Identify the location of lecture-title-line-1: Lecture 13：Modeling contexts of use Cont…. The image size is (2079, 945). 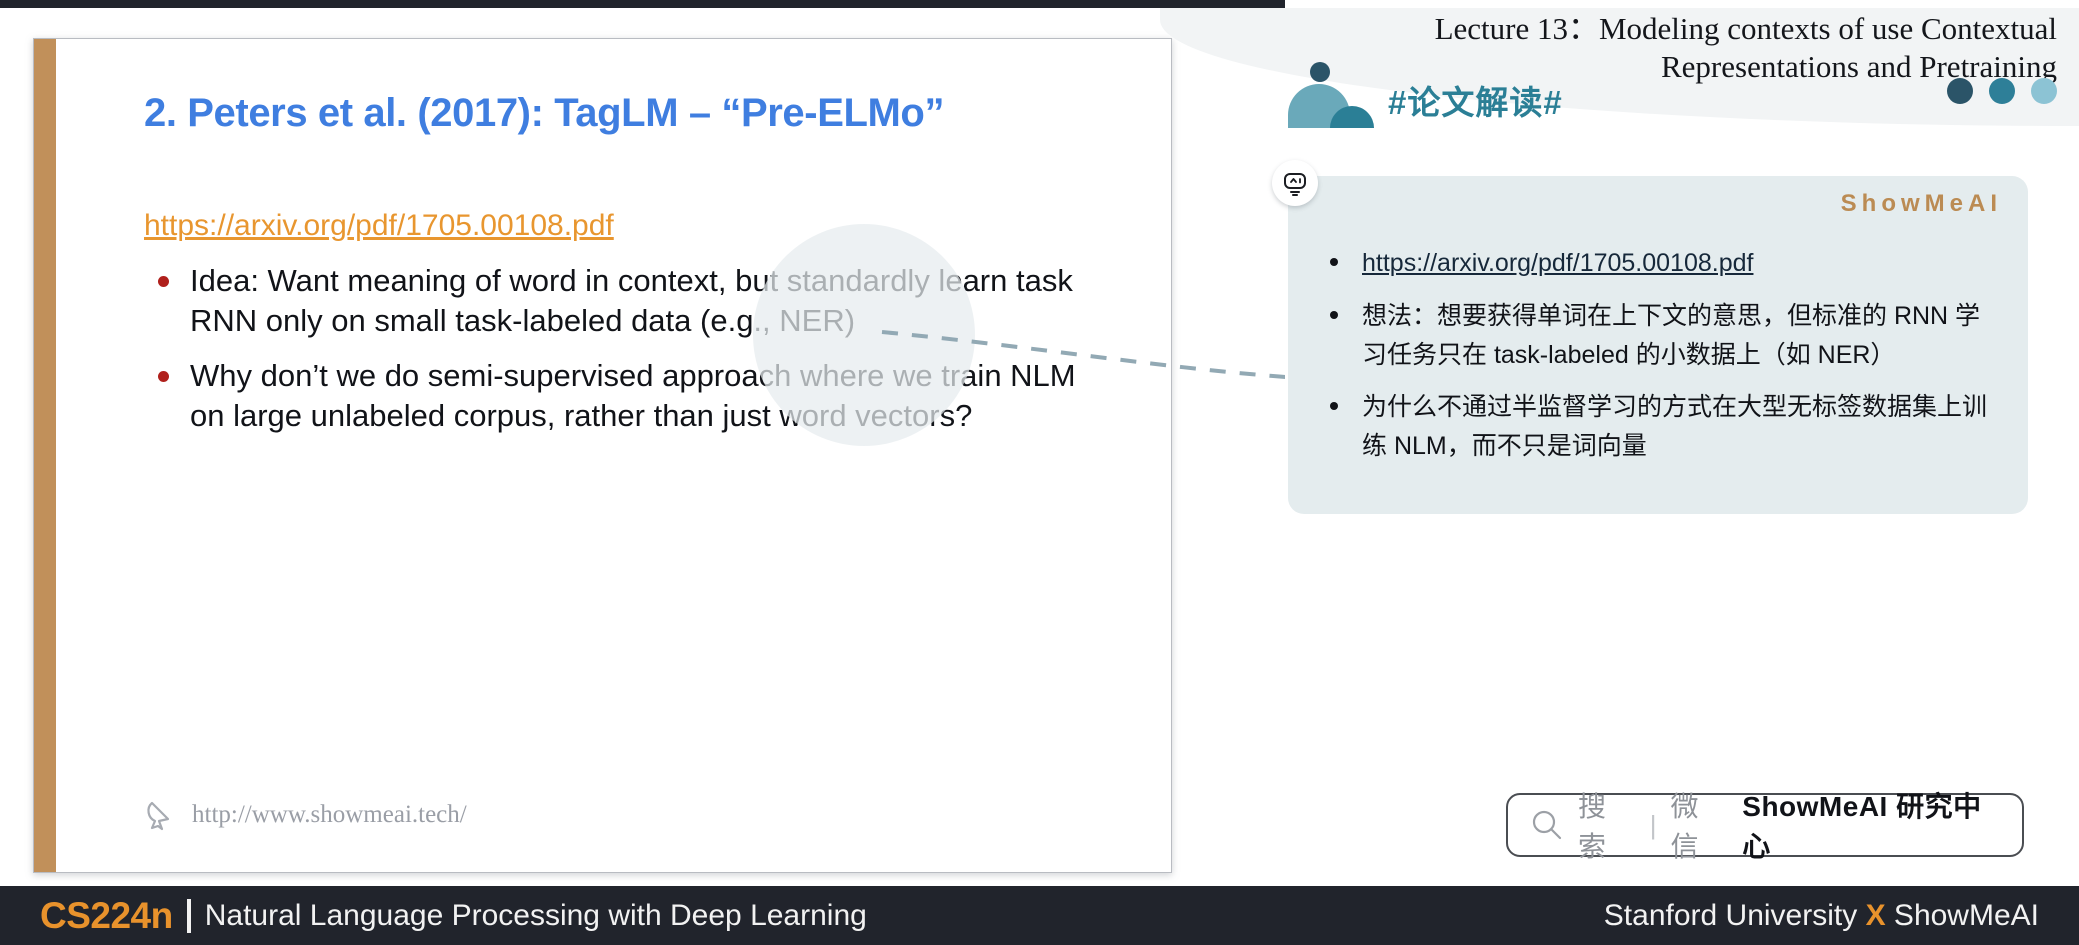
(1745, 28).